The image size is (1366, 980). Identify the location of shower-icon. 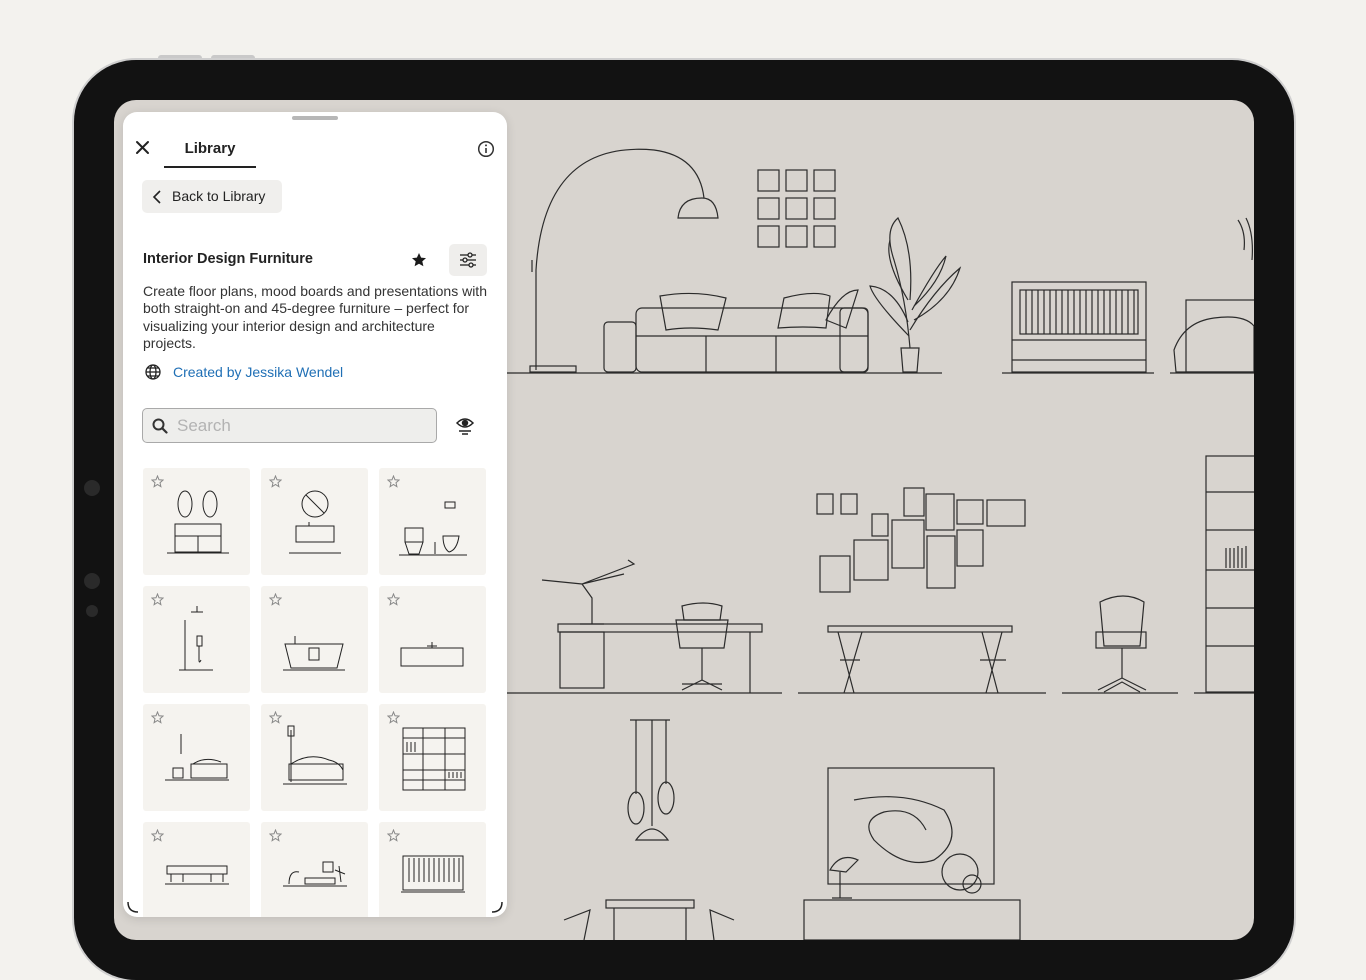
(196, 638).